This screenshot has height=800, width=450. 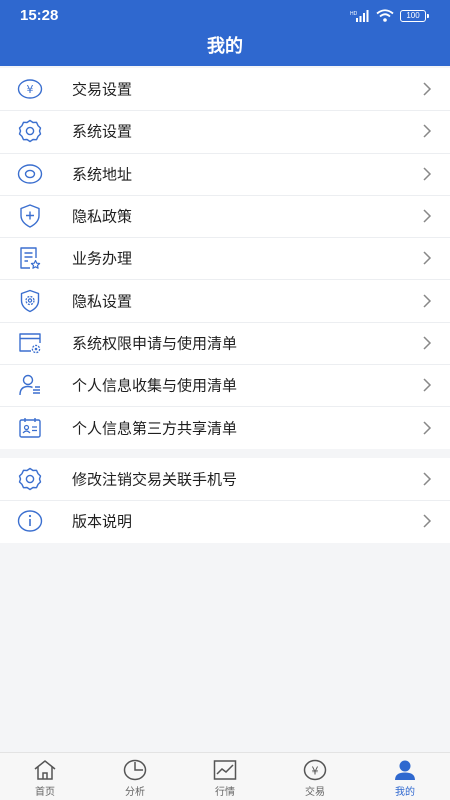 I want to click on menu-item-label: 系统设置, so click(x=102, y=131).